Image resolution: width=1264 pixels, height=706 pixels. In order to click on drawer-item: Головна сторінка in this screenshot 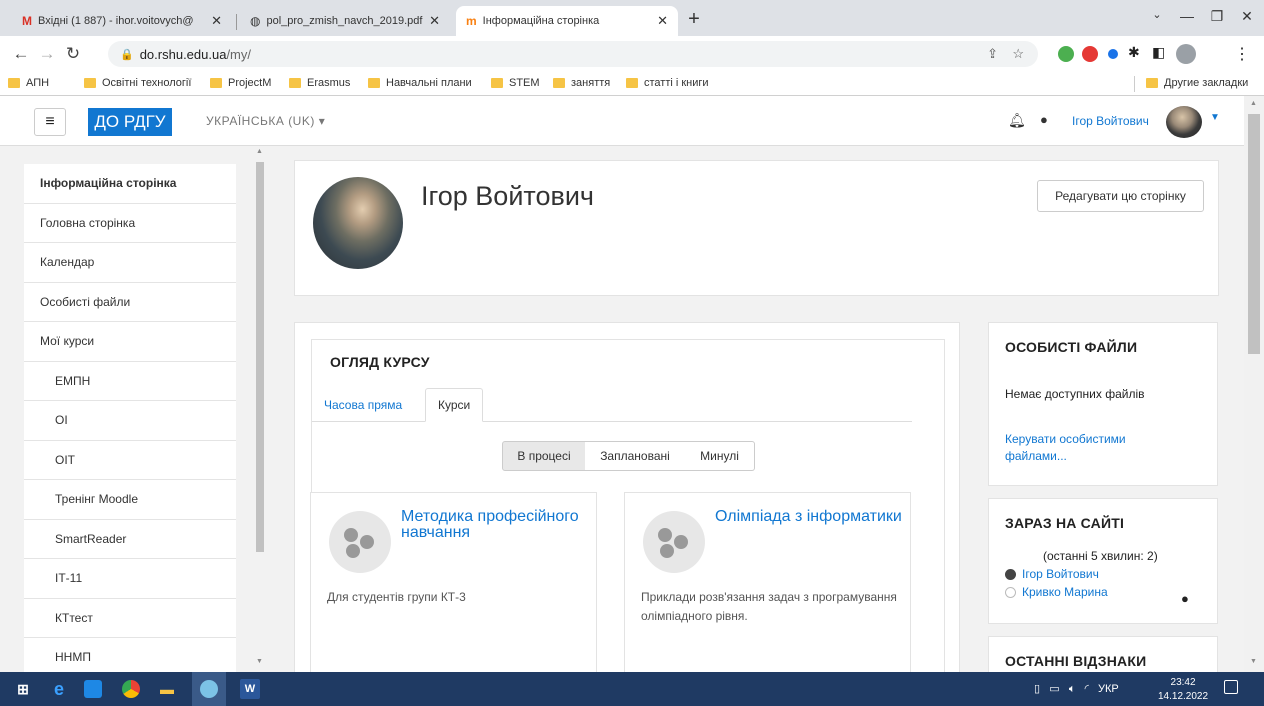, I will do `click(130, 223)`.